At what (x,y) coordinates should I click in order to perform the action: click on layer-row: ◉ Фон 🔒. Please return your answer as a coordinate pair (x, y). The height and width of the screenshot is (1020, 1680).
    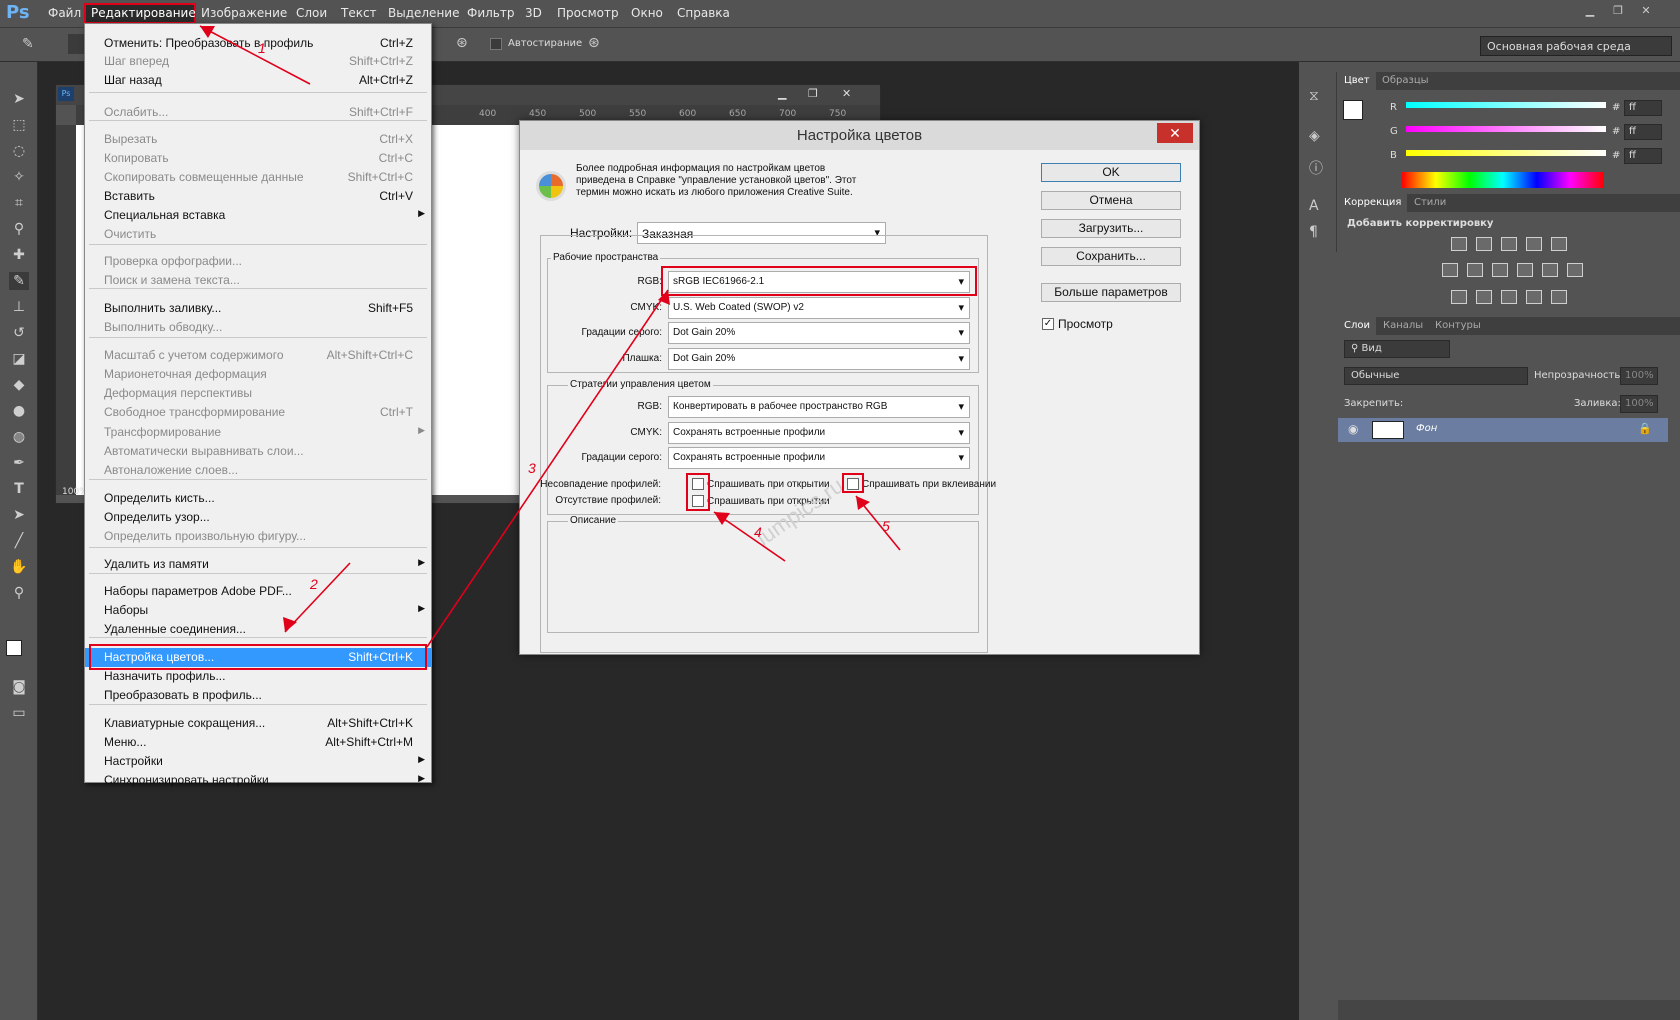
    Looking at the image, I should click on (1503, 430).